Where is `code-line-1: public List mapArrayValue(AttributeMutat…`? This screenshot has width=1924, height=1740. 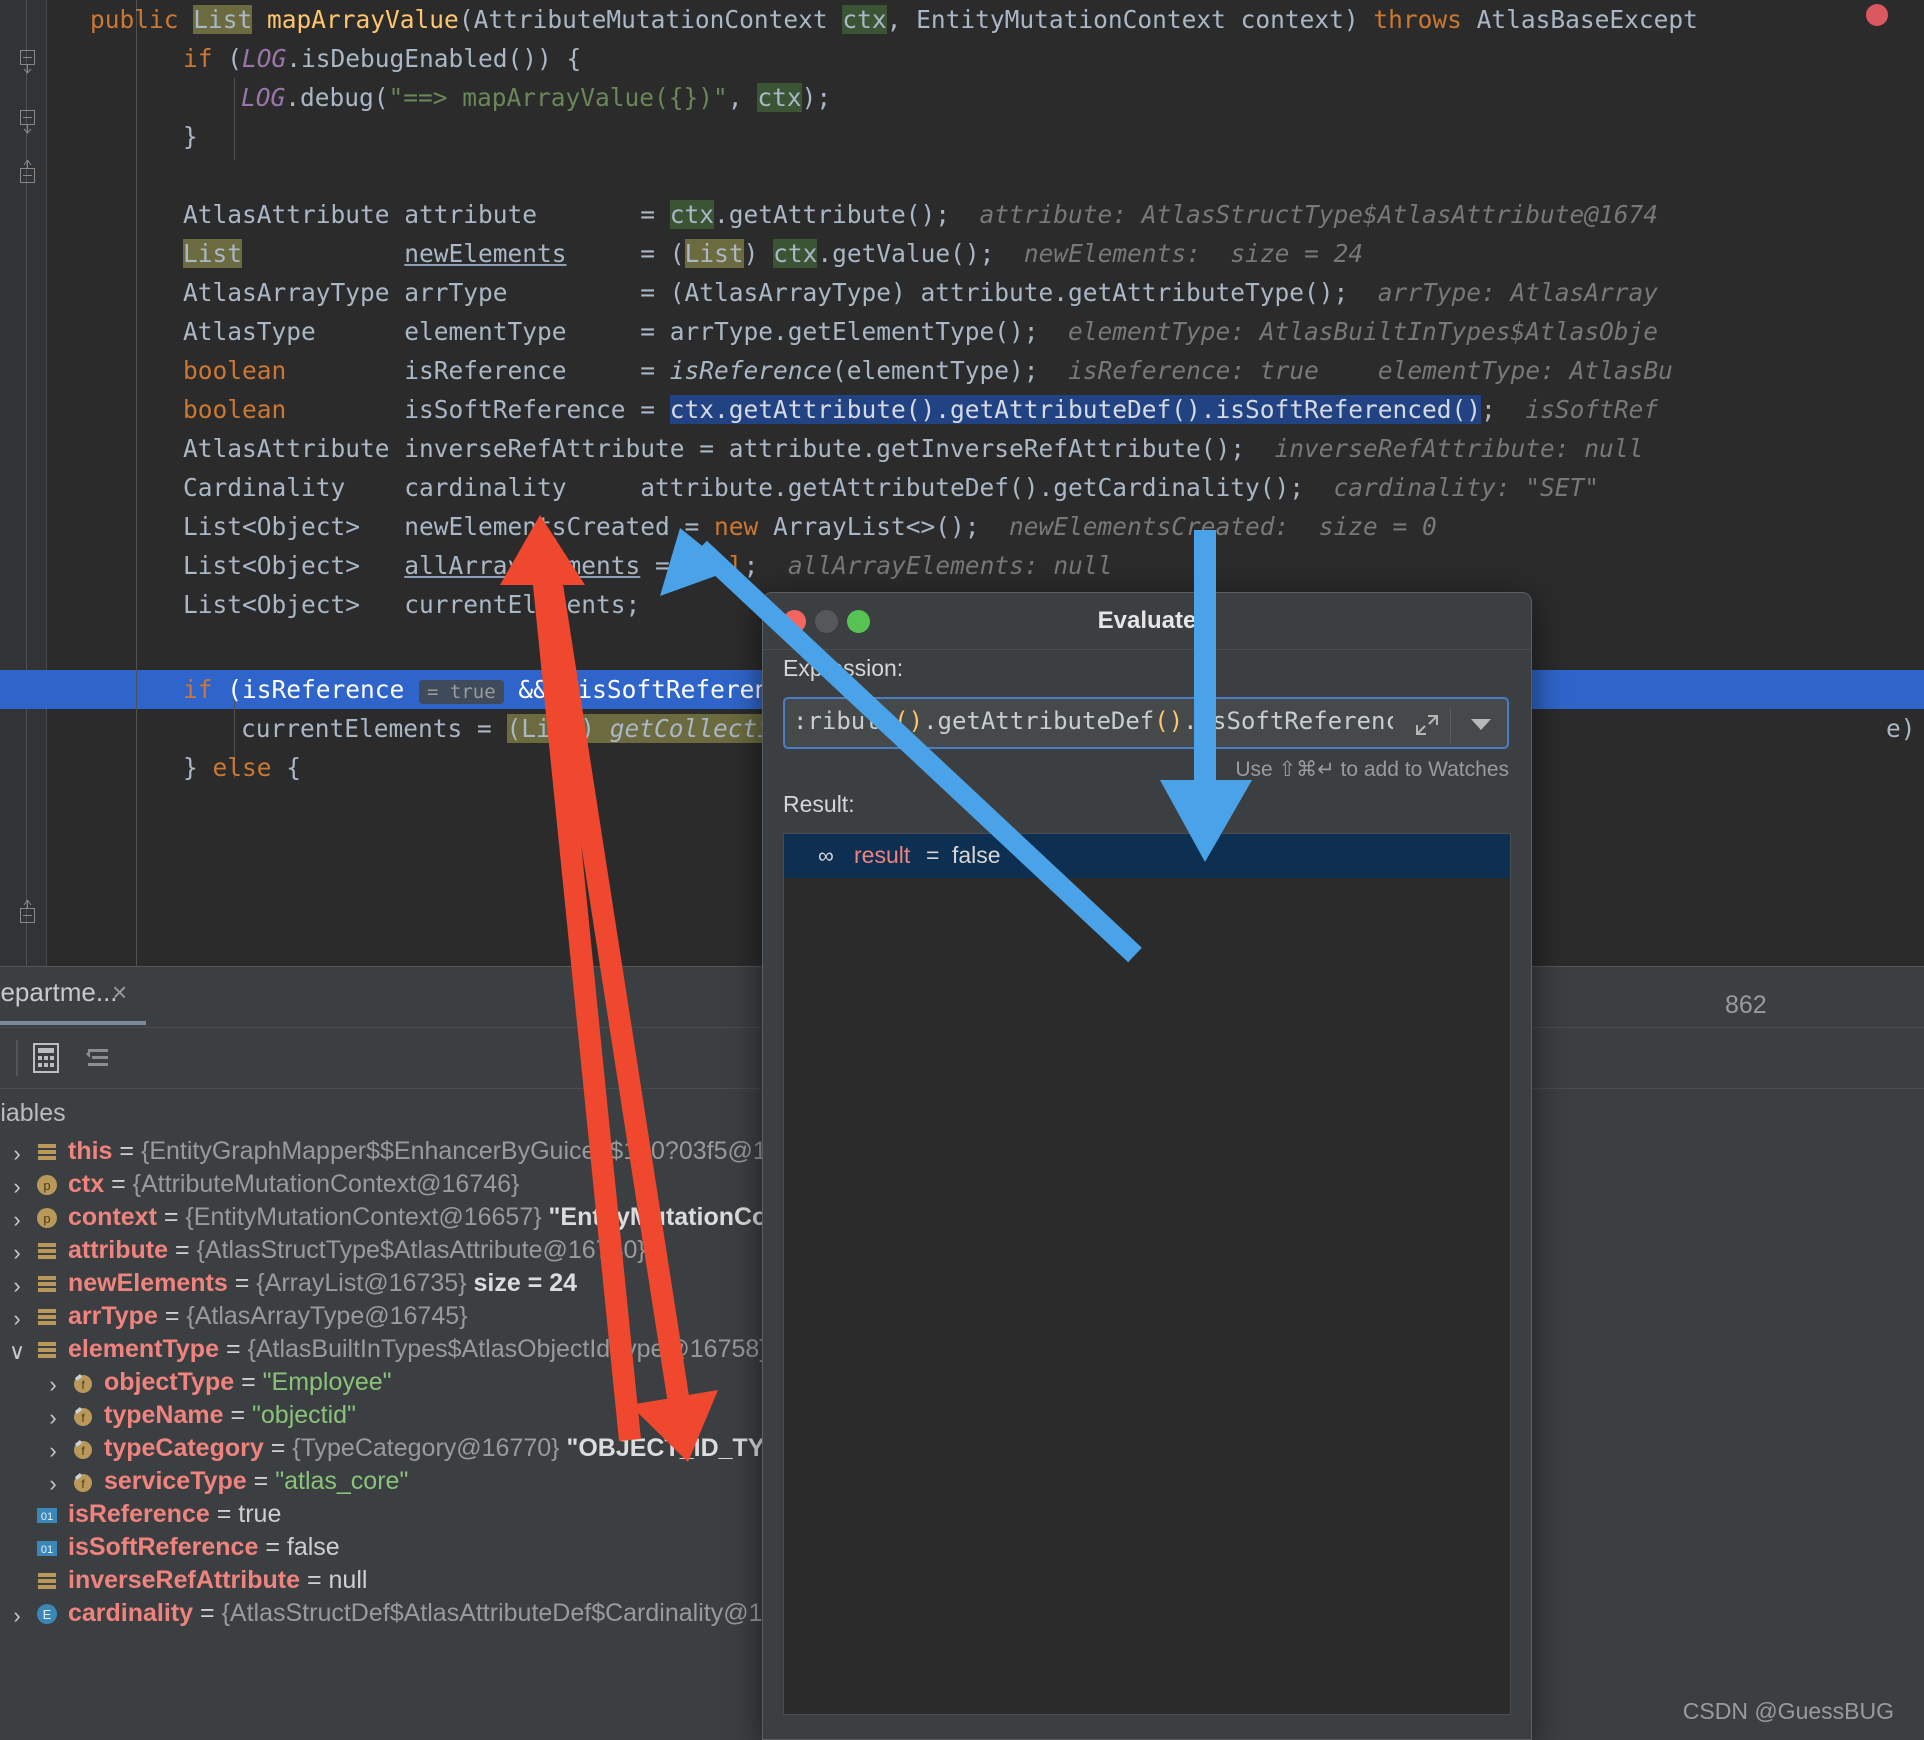 code-line-1: public List mapArrayValue(AttributeMutat… is located at coordinates (894, 19).